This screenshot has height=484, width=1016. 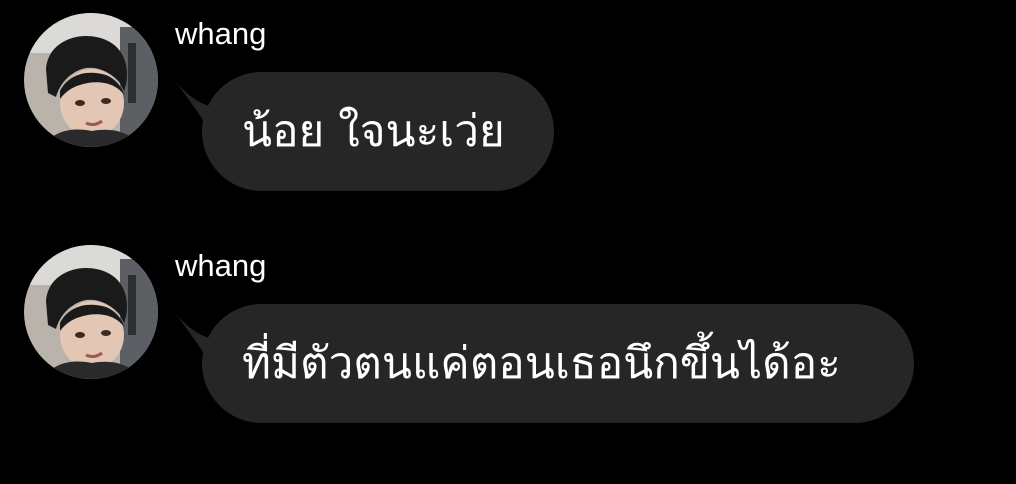 What do you see at coordinates (378, 131) in the screenshot?
I see `message-bubble: น้อย ใจนะเว่ย` at bounding box center [378, 131].